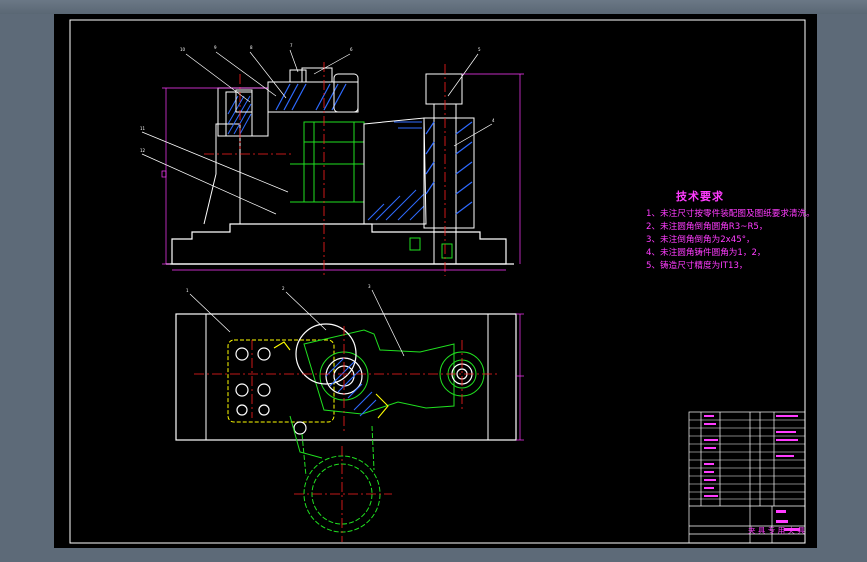 The image size is (867, 562). I want to click on svg-text: 2, so click(283, 288).